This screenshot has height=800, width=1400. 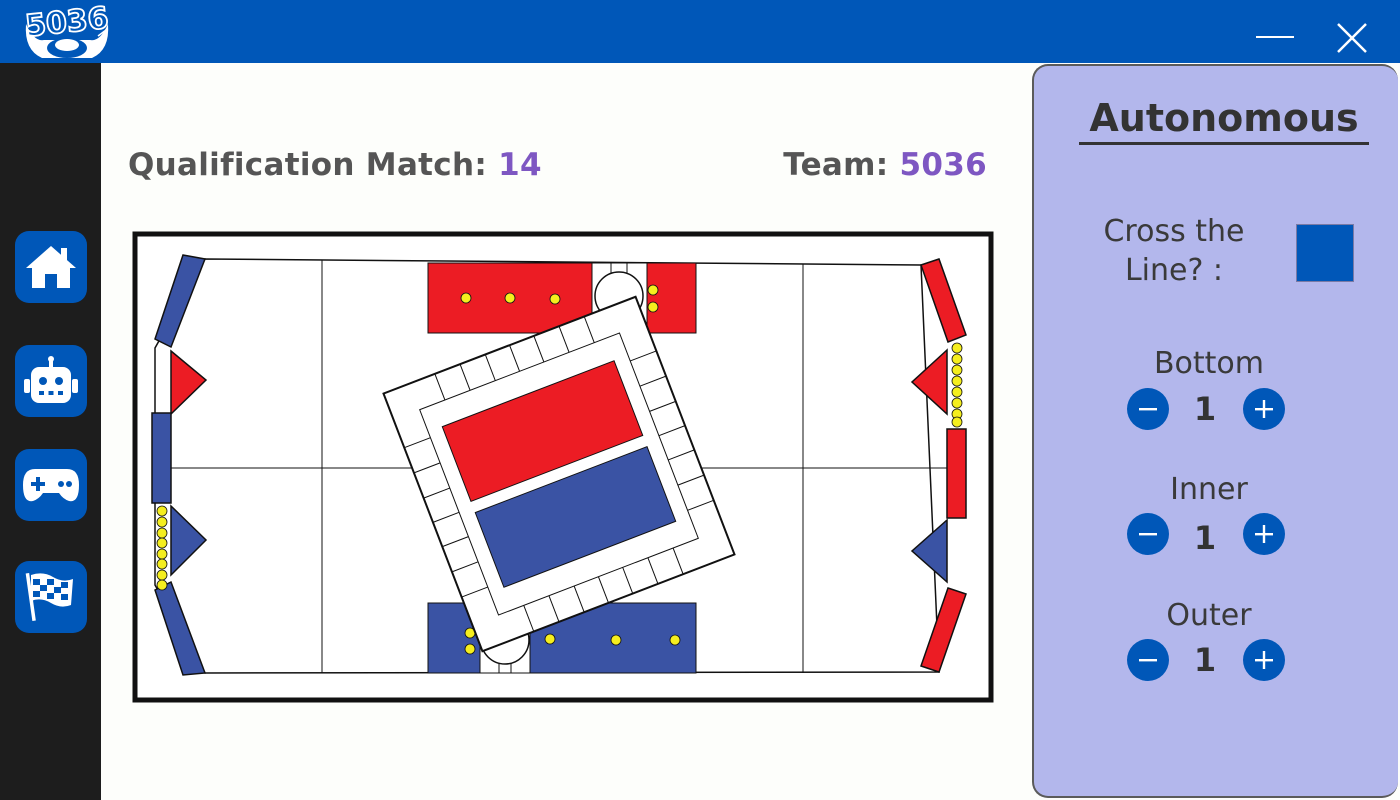 I want to click on panel-title: Autonomous, so click(x=1224, y=118).